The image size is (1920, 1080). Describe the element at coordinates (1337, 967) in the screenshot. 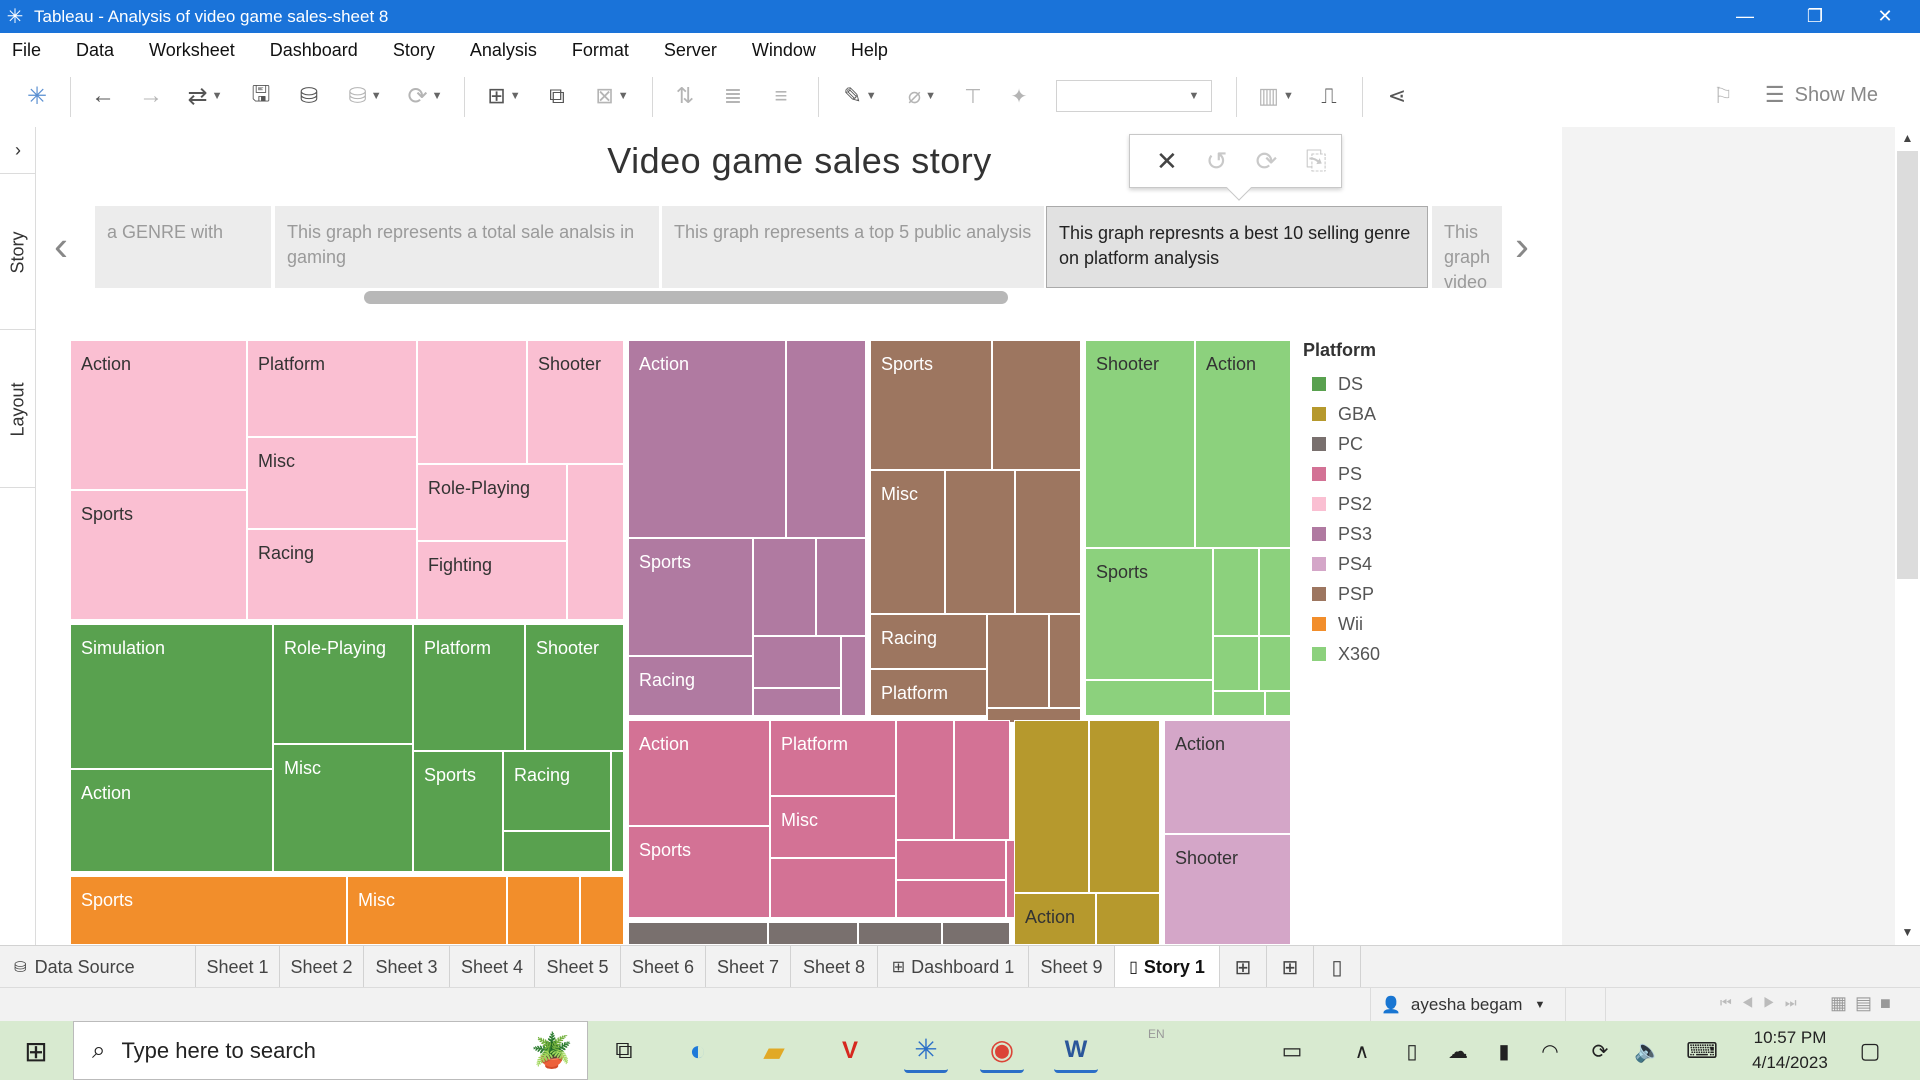

I see `new-story-icon: ▯` at that location.